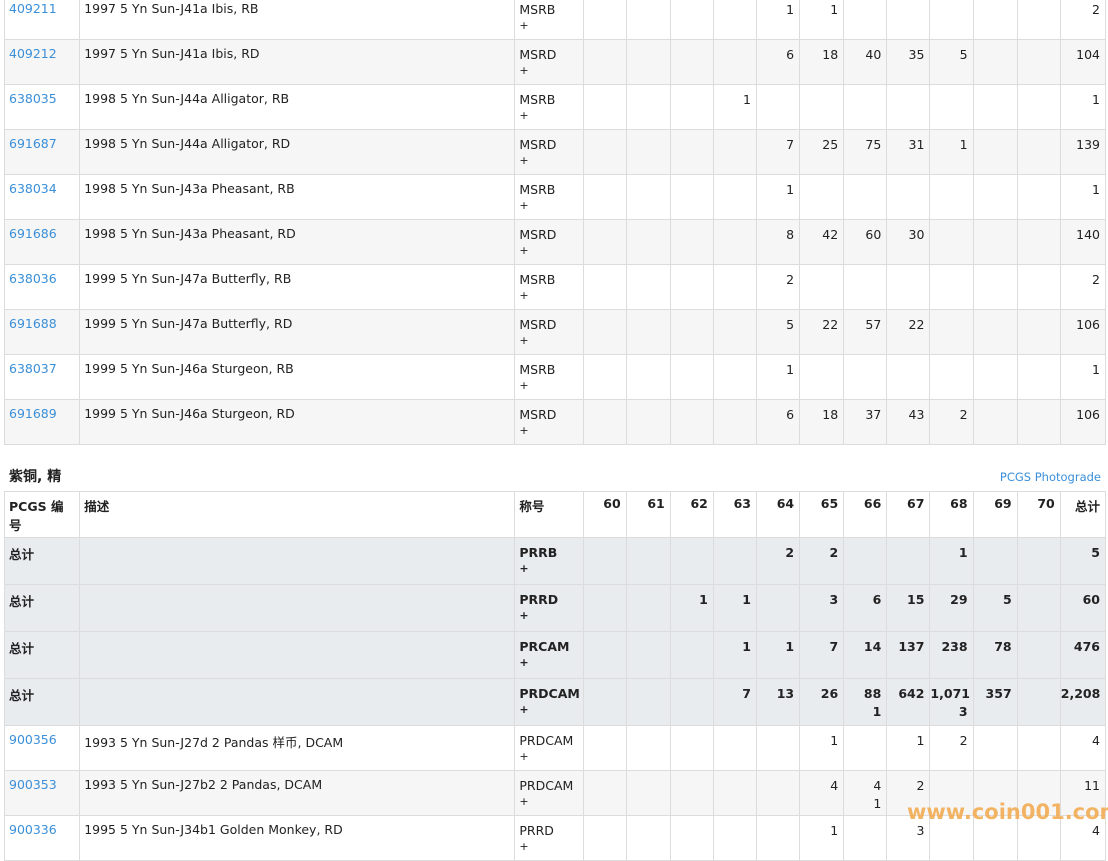 This screenshot has height=861, width=1108. Describe the element at coordinates (33, 829) in the screenshot. I see `pcgs-number-link: 900336` at that location.